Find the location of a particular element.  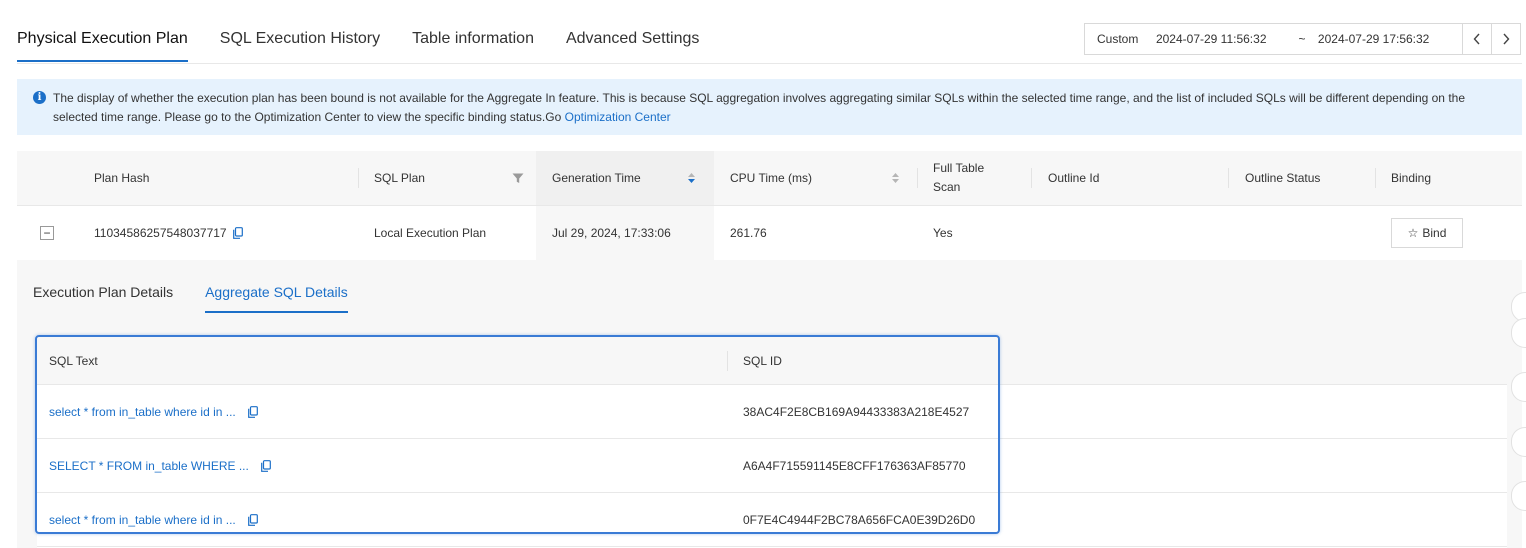

header-outline-id: Outline Id is located at coordinates (1074, 178).